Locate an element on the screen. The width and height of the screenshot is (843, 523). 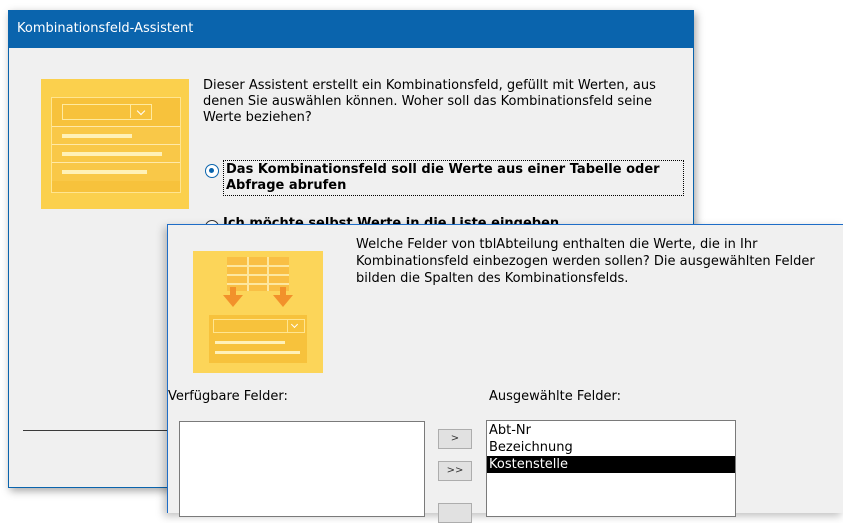
radio-selected-icon is located at coordinates (212, 171).